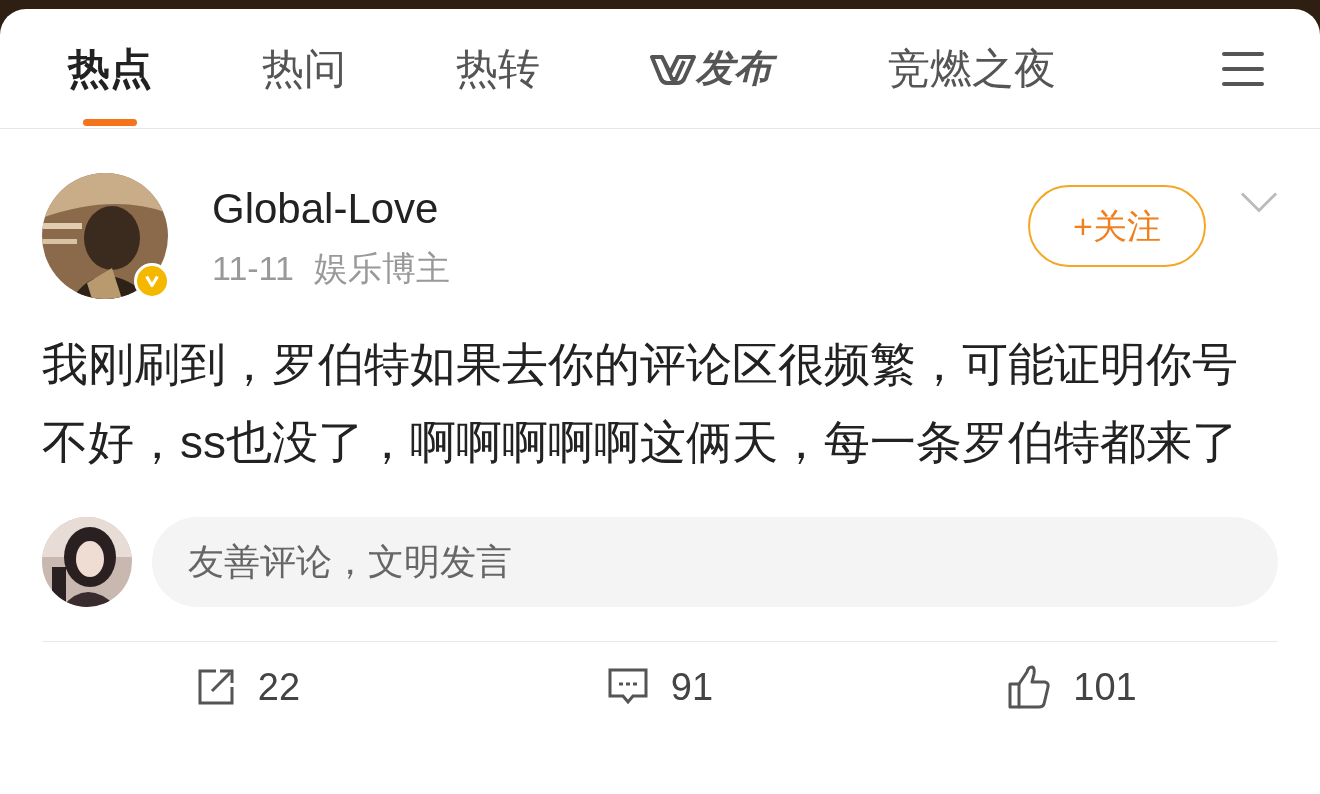 The width and height of the screenshot is (1320, 794). What do you see at coordinates (660, 687) in the screenshot?
I see `comment-button: 91` at bounding box center [660, 687].